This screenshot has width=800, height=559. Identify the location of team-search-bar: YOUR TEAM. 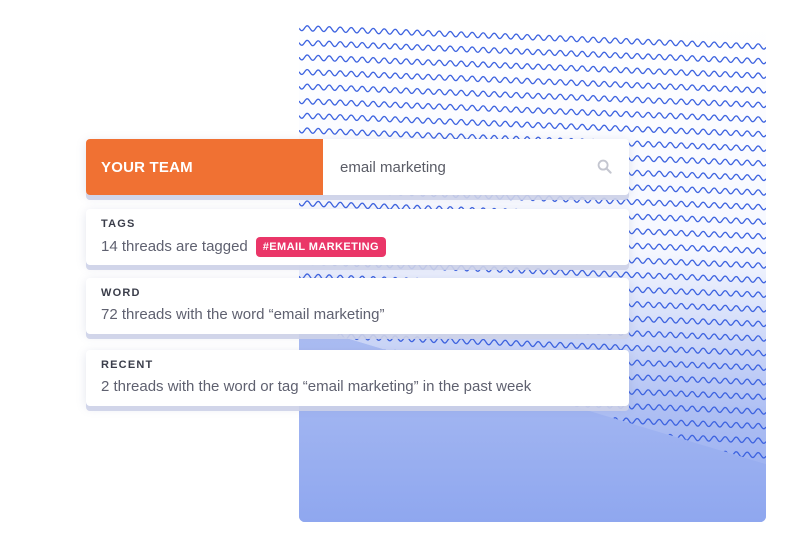
(357, 167).